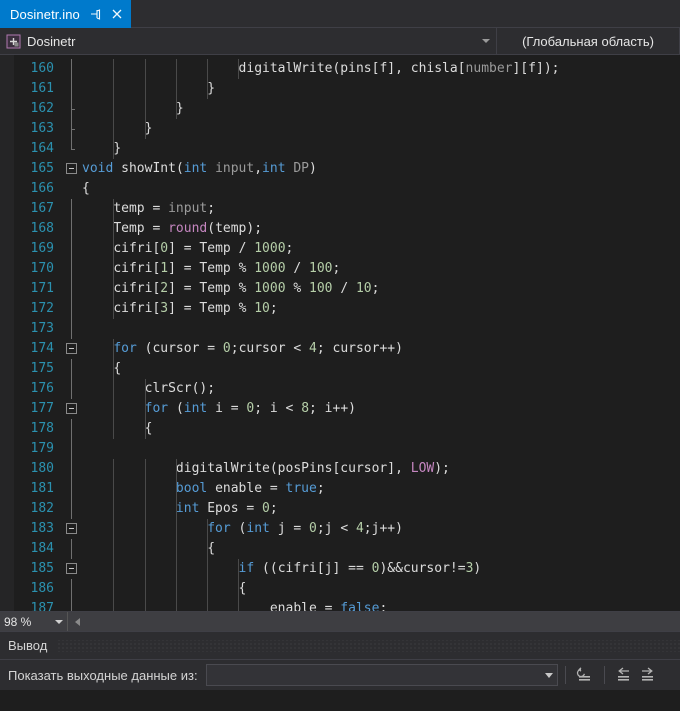  Describe the element at coordinates (34, 621) in the screenshot. I see `zoom-level-combo: 98 %` at that location.